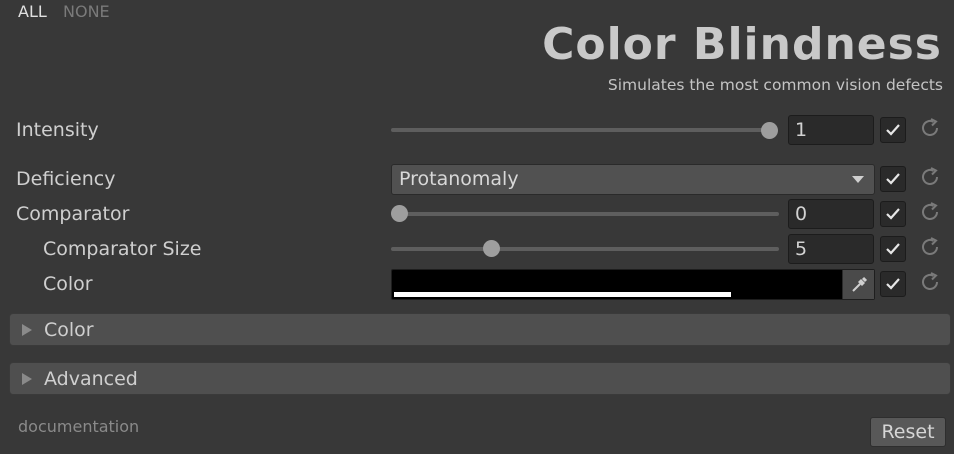 The width and height of the screenshot is (954, 454). What do you see at coordinates (742, 44) in the screenshot?
I see `effect-title: Color Blindness` at bounding box center [742, 44].